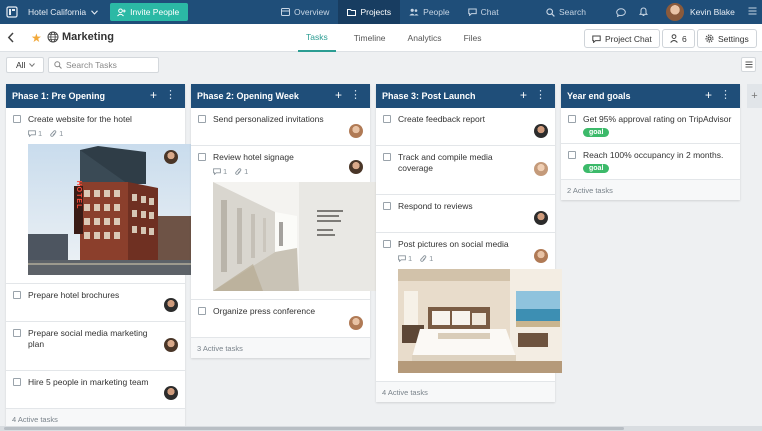  What do you see at coordinates (111, 65) in the screenshot?
I see `search-tasks-input` at bounding box center [111, 65].